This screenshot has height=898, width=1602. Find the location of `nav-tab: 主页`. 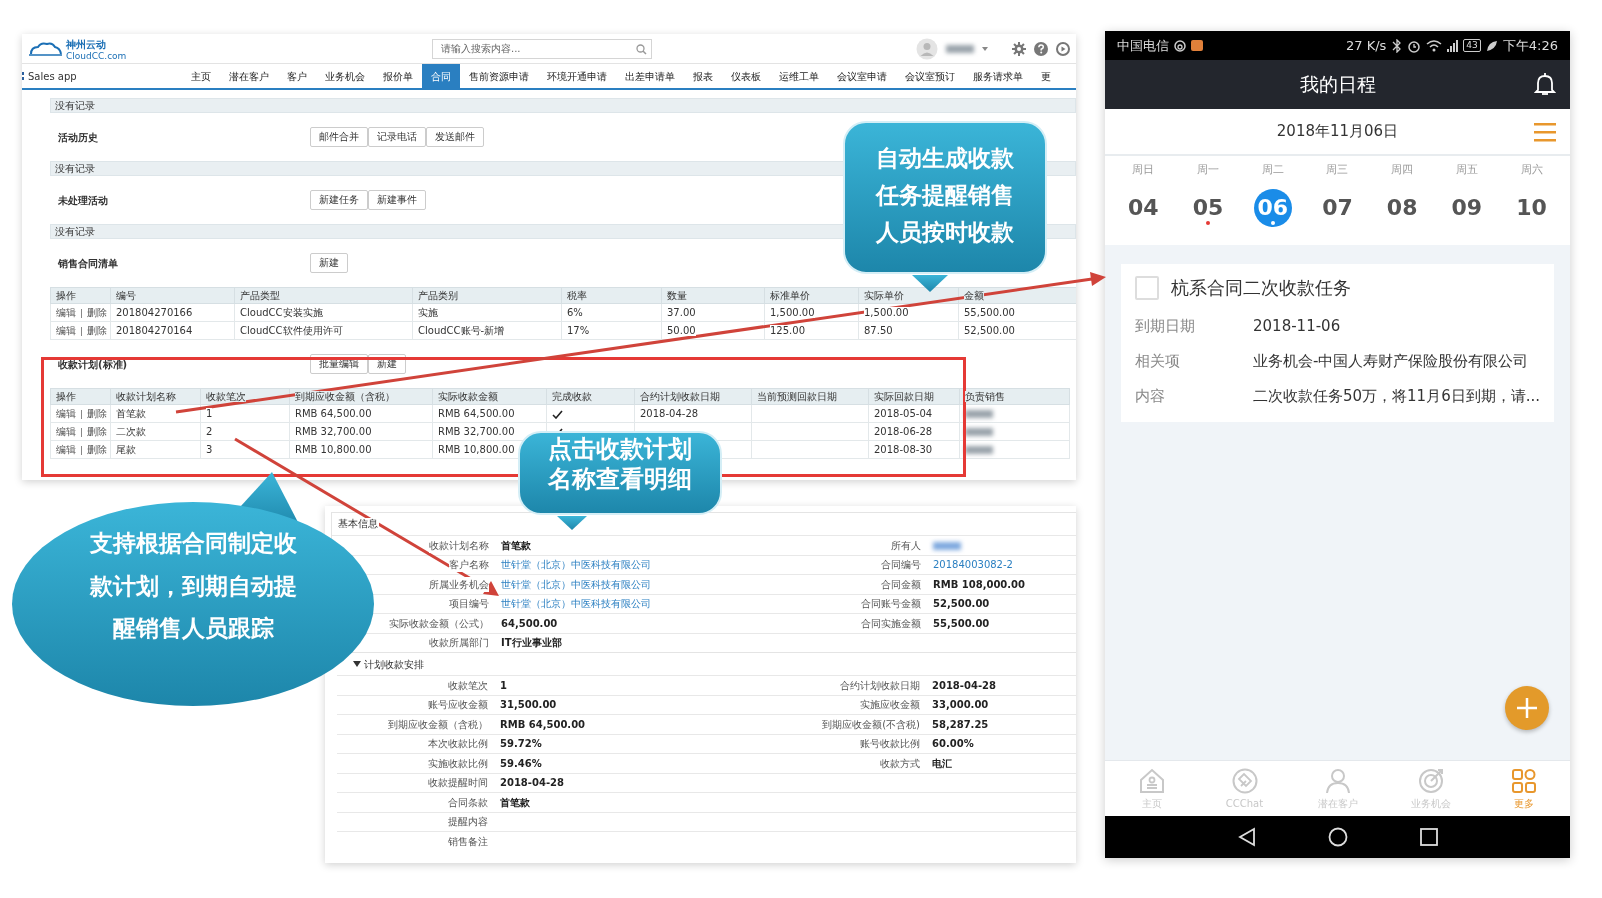

nav-tab: 主页 is located at coordinates (201, 76).